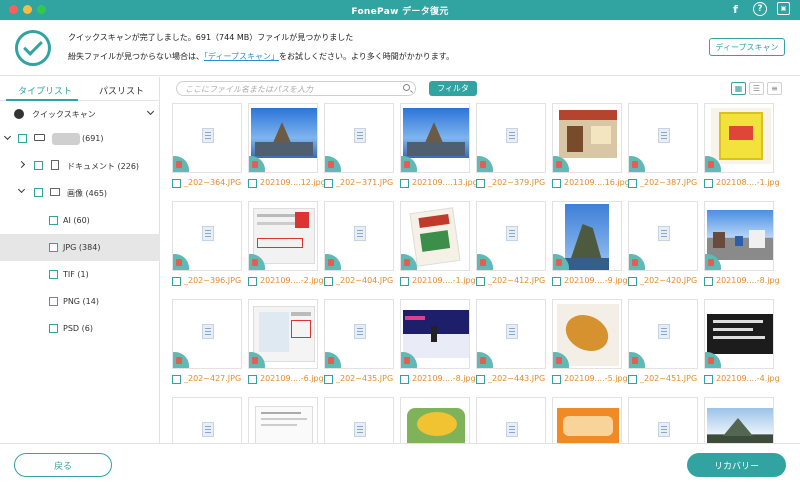  Describe the element at coordinates (747, 47) in the screenshot. I see `deep-scan-button: ディープスキャン` at that location.